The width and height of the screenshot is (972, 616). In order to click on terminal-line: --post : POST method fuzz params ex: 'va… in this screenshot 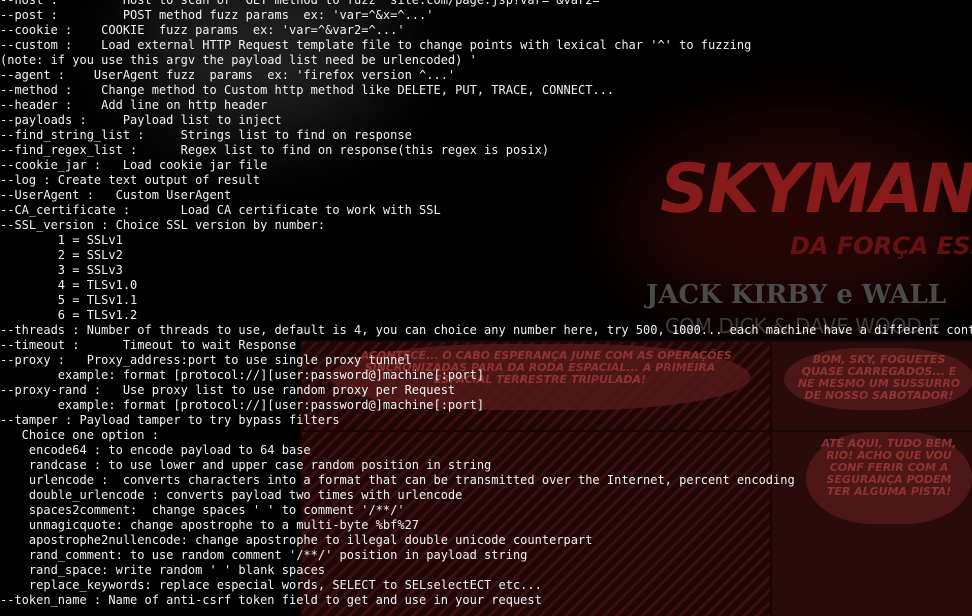, I will do `click(217, 15)`.